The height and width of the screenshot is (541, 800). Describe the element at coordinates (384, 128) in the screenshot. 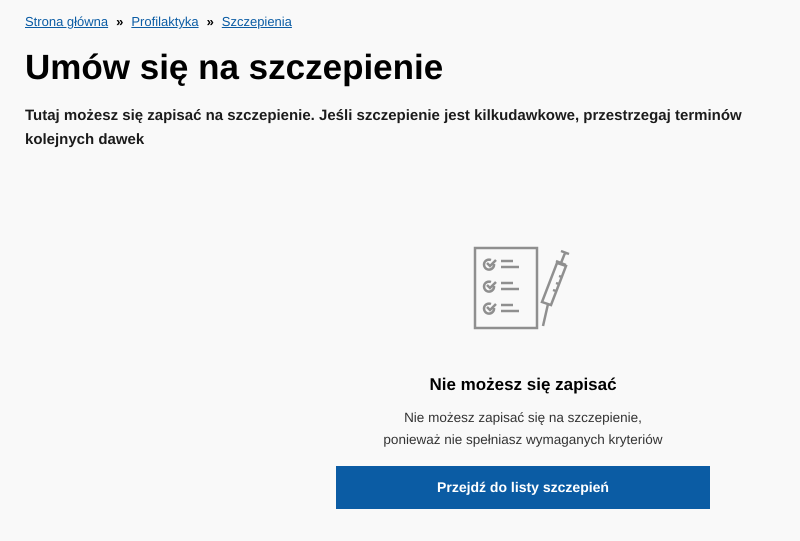

I see `intro-text: Tutaj możesz się zapisać na szczepienie. Jeśli szczepienie jest kilkudawkowe, przestrzegaj terminów kolejnych dawek` at that location.